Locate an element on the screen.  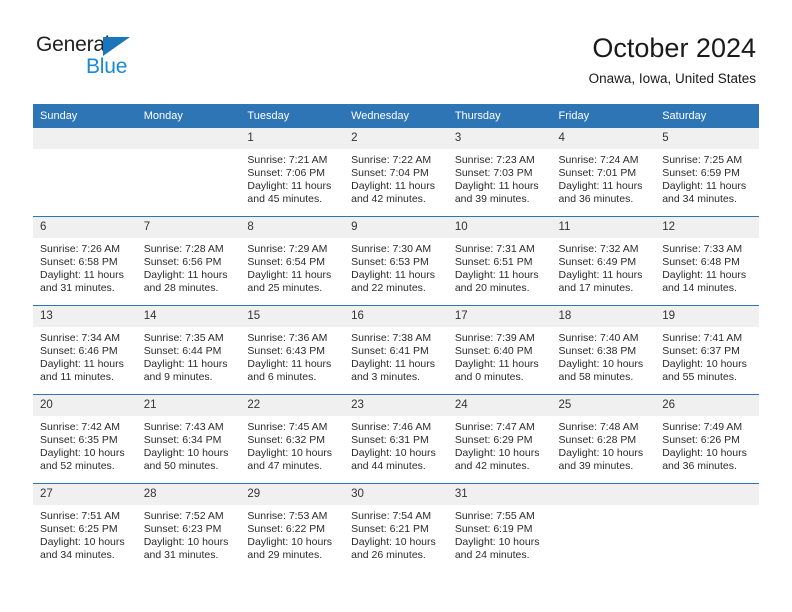
day-detail-sunrise: Sunrise: 7:36 AM is located at coordinates (287, 338).